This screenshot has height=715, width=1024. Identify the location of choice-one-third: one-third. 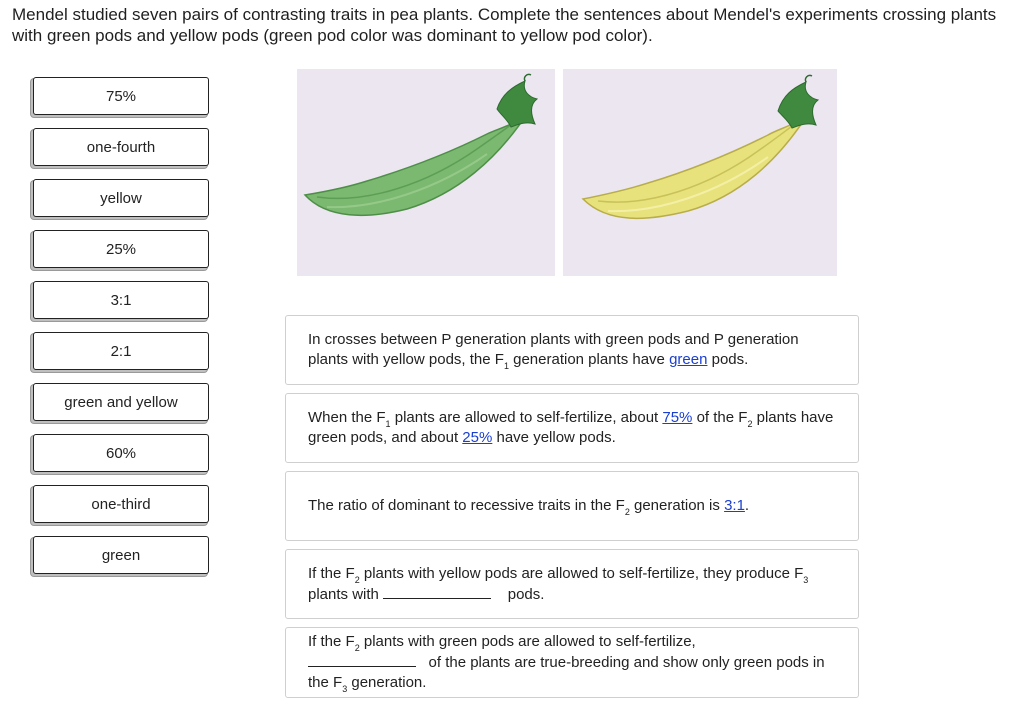
(121, 504).